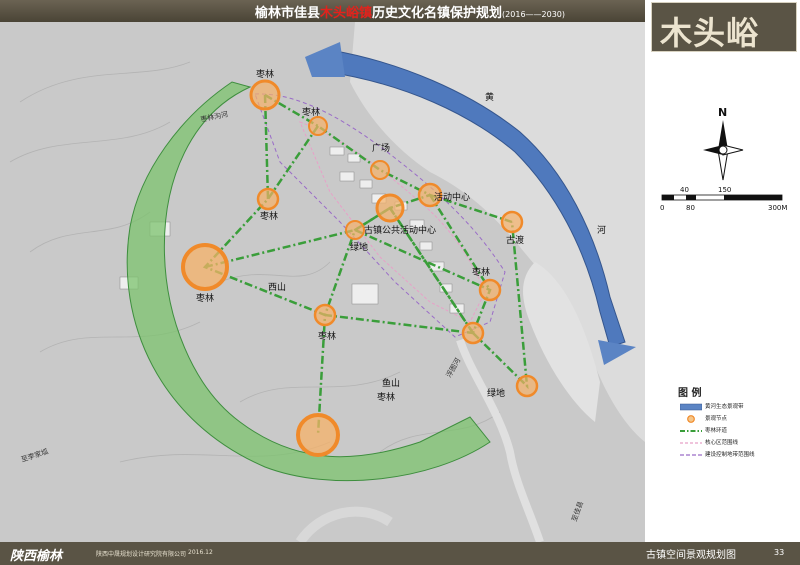 This screenshot has width=800, height=565. What do you see at coordinates (391, 383) in the screenshot?
I see `label-yushan: 鱼山` at bounding box center [391, 383].